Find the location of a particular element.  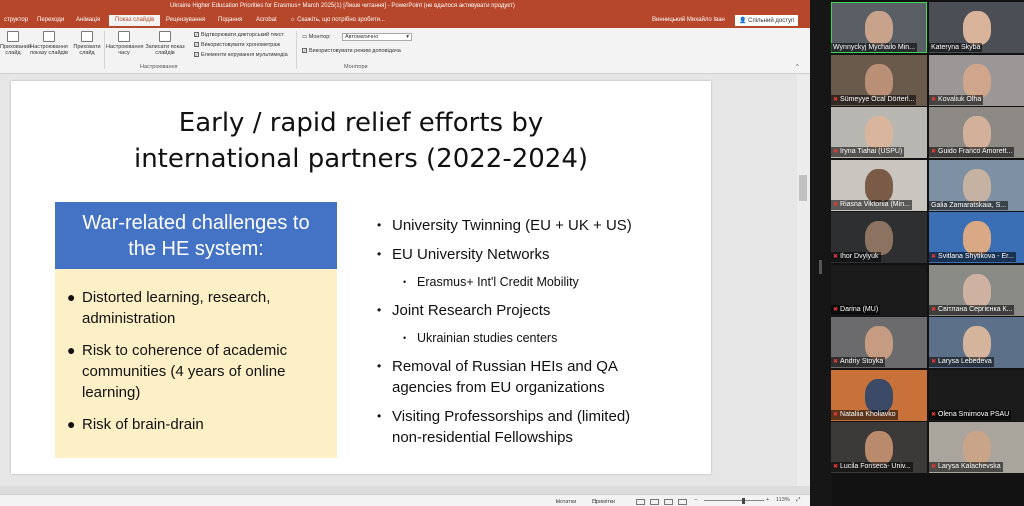

zoom-level: 113% is located at coordinates (783, 500).